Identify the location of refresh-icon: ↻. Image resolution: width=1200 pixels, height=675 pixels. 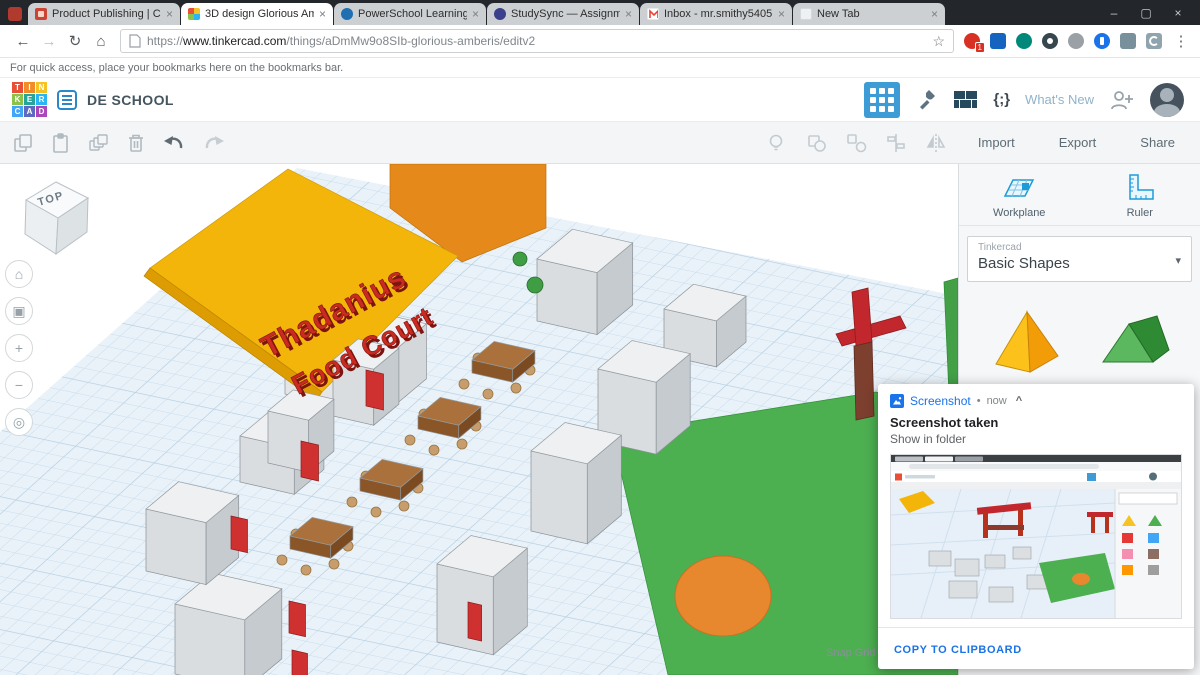
(75, 41).